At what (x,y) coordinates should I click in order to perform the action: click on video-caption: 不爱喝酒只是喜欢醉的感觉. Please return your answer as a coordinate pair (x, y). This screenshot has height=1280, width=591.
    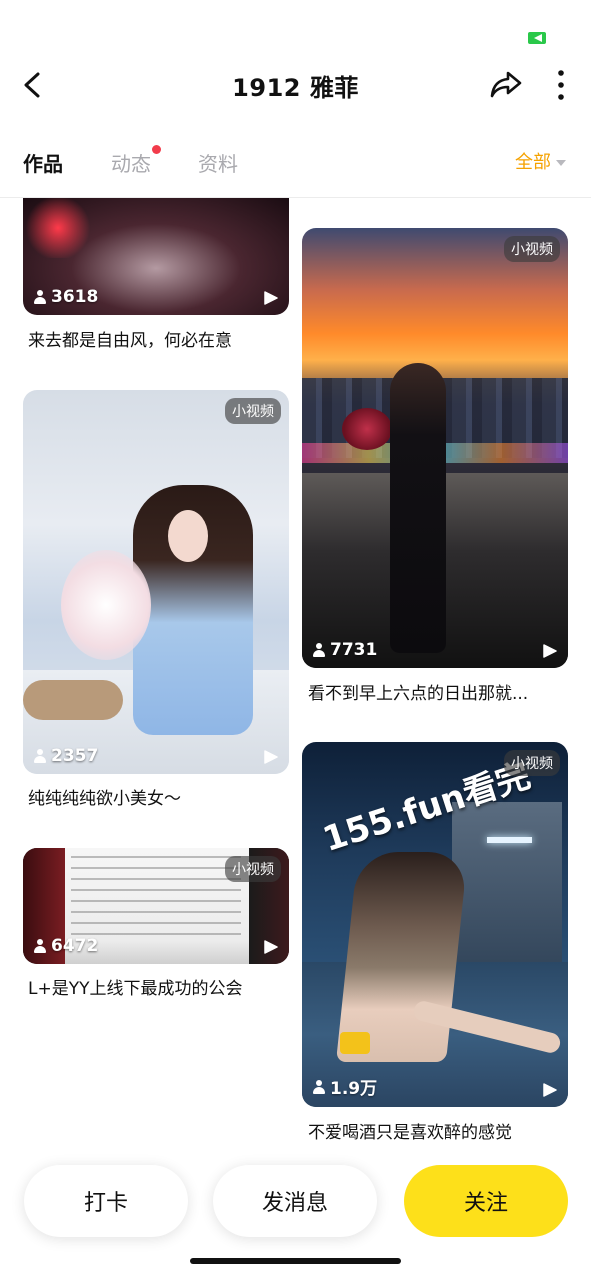
    Looking at the image, I should click on (439, 1130).